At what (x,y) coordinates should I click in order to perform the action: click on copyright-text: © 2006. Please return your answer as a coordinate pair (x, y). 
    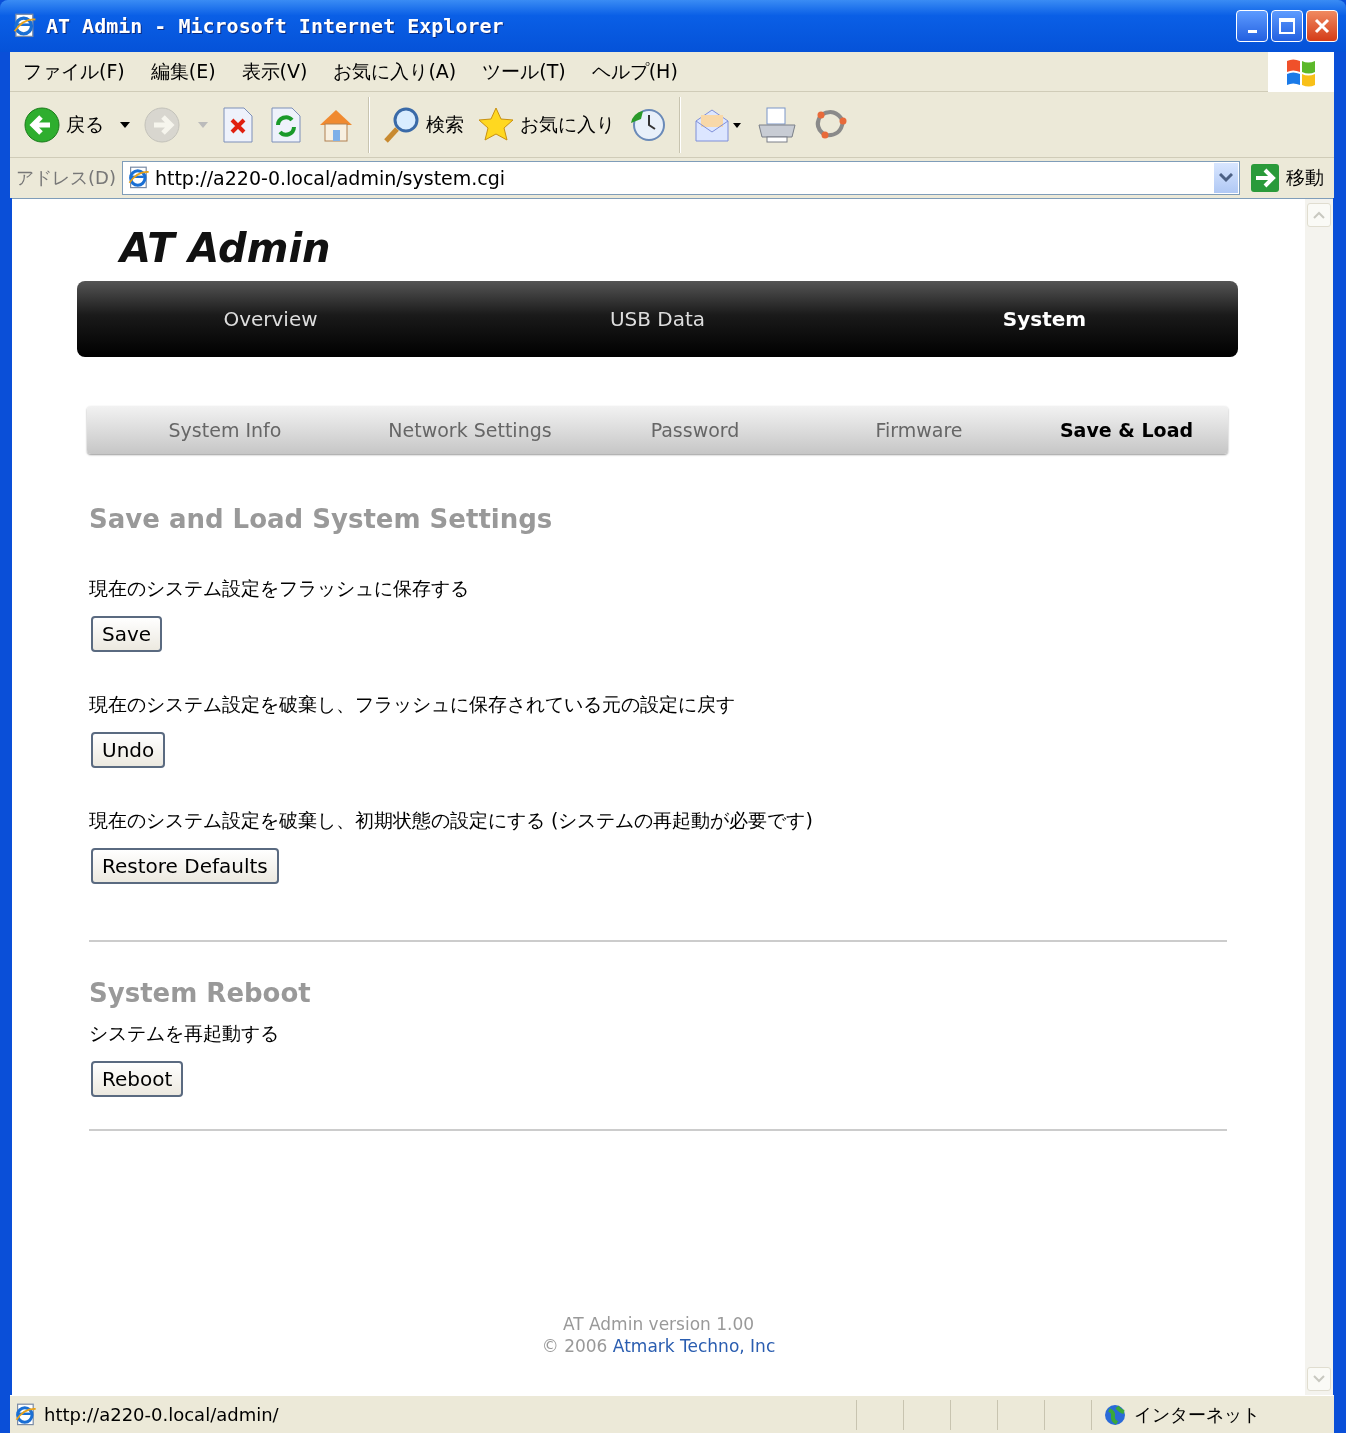
    Looking at the image, I should click on (574, 1346).